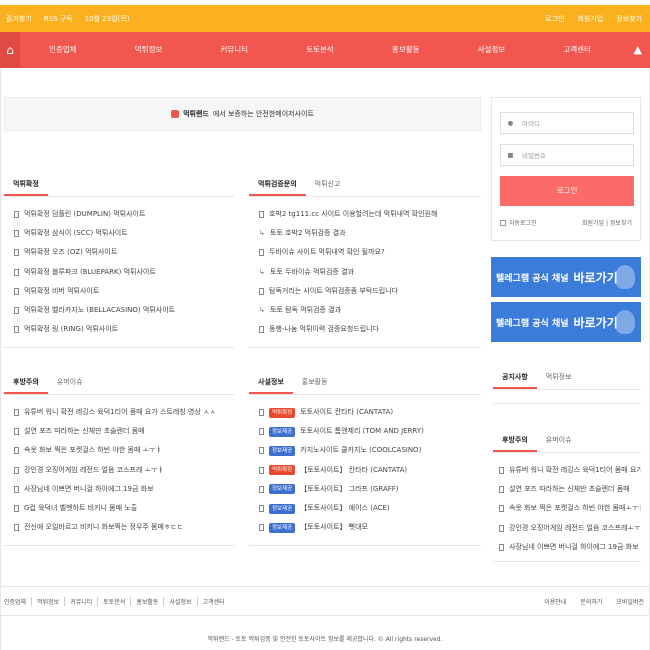  What do you see at coordinates (119, 508) in the screenshot?
I see `list-item: G컵 육덕녀 벨벳하트 비키니 몸매 노출` at bounding box center [119, 508].